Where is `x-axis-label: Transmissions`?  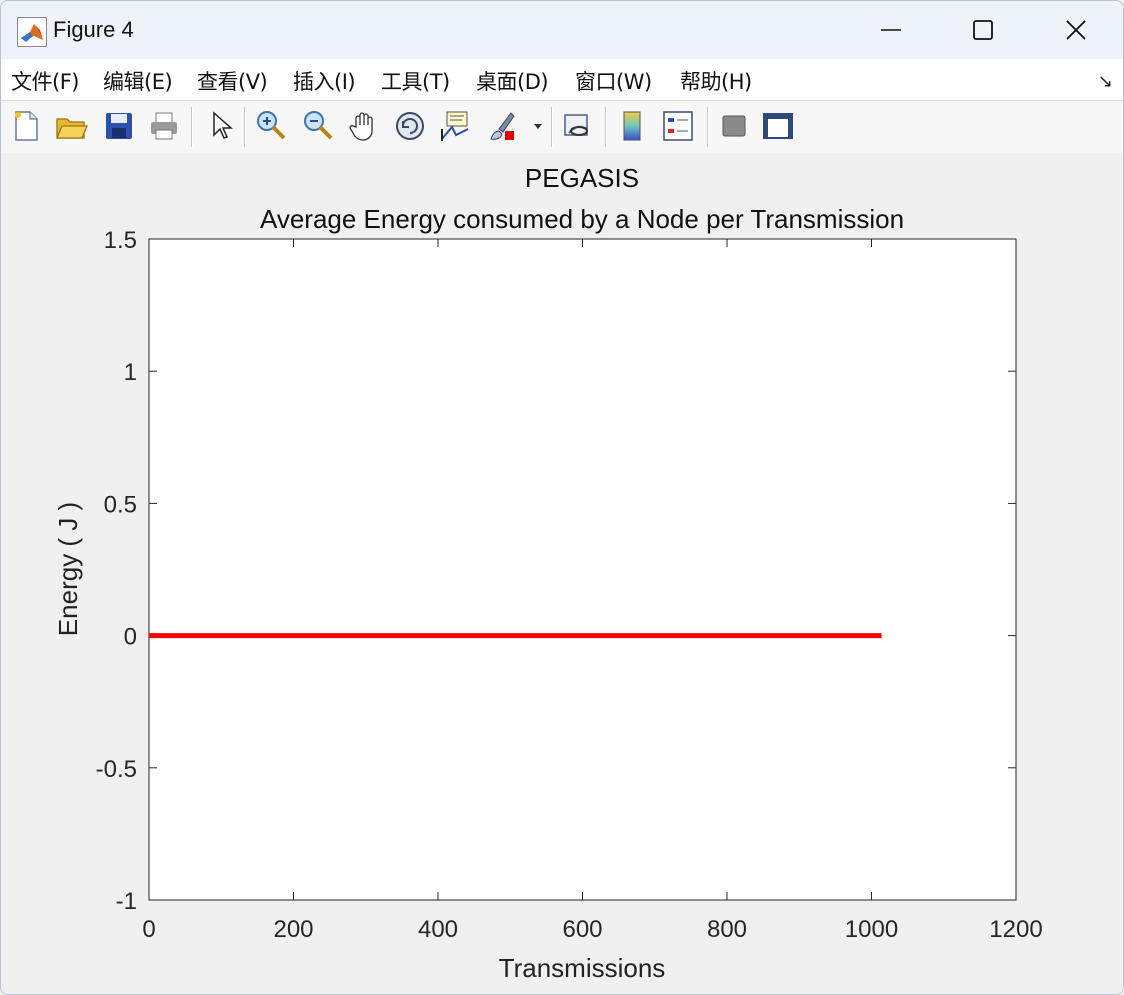 x-axis-label: Transmissions is located at coordinates (582, 968).